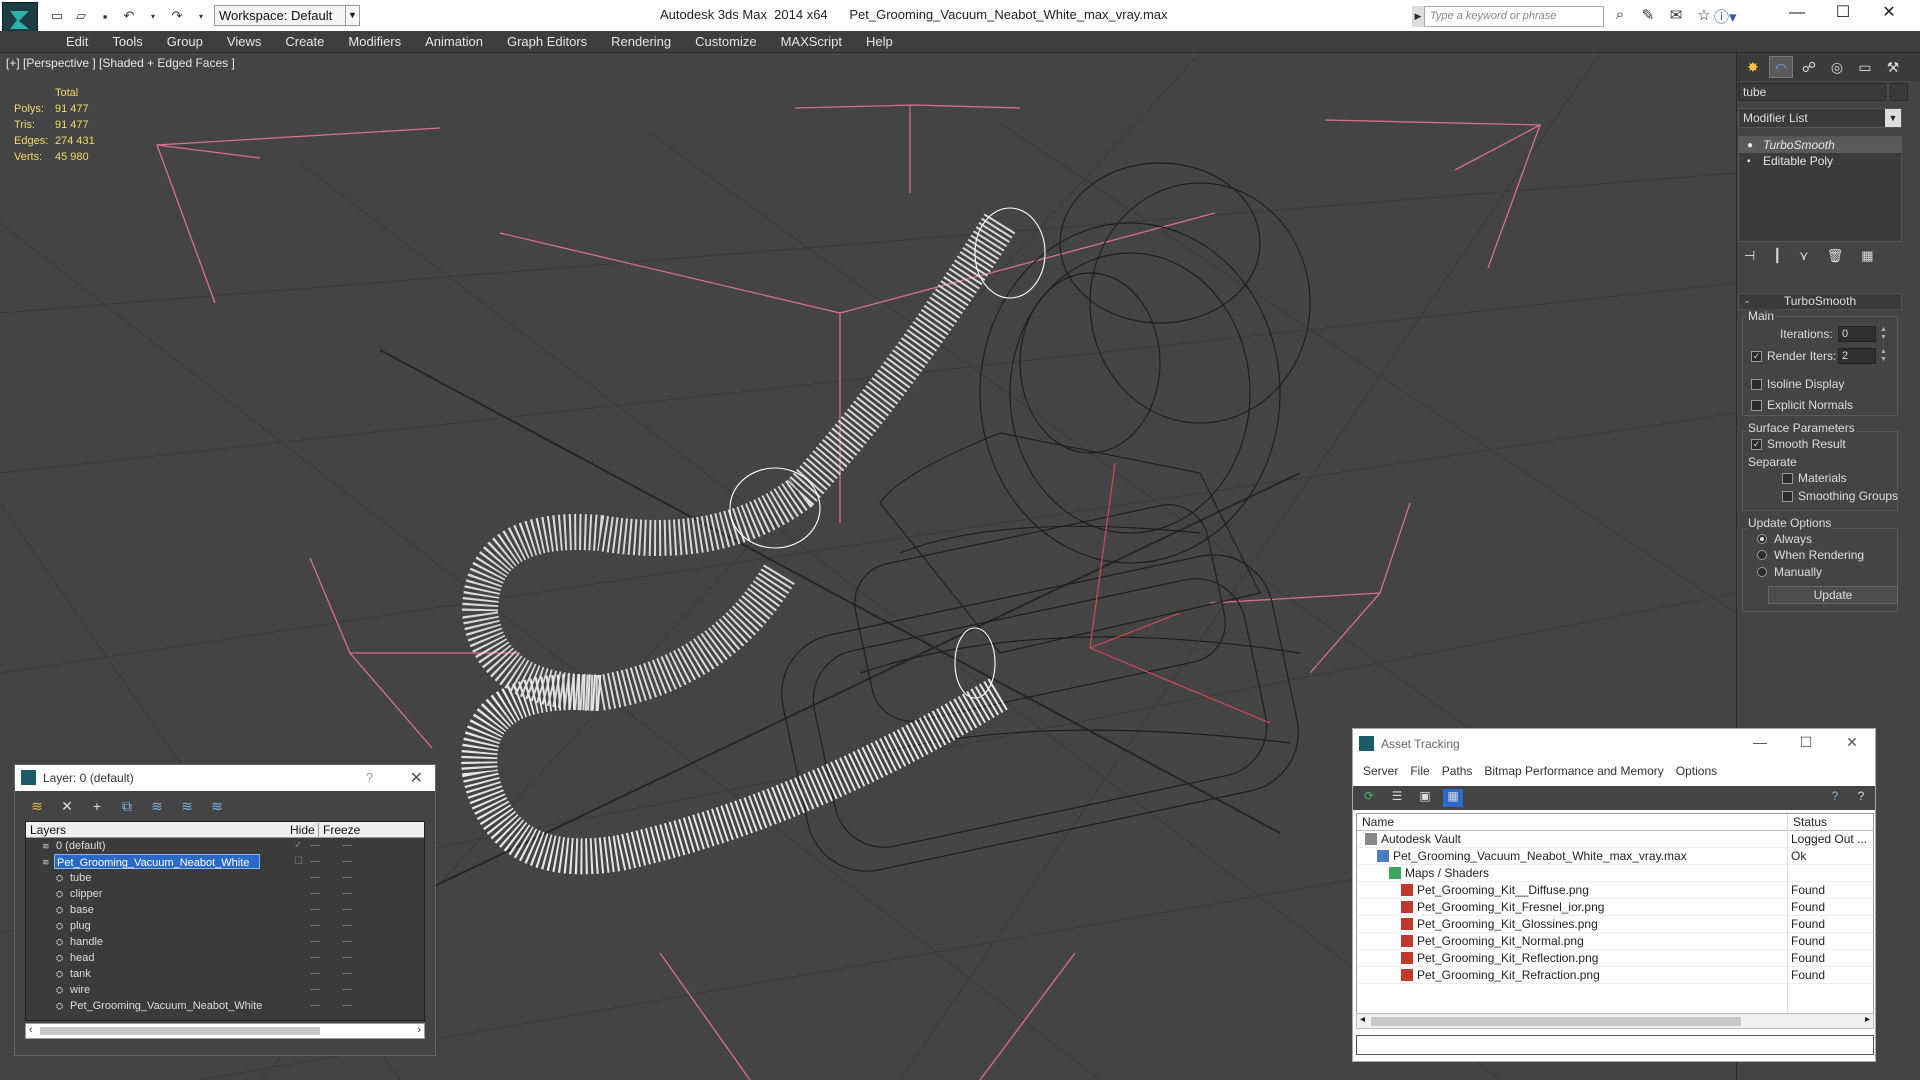 The height and width of the screenshot is (1080, 1920). What do you see at coordinates (725, 41) in the screenshot?
I see `menu-customize: Customize` at bounding box center [725, 41].